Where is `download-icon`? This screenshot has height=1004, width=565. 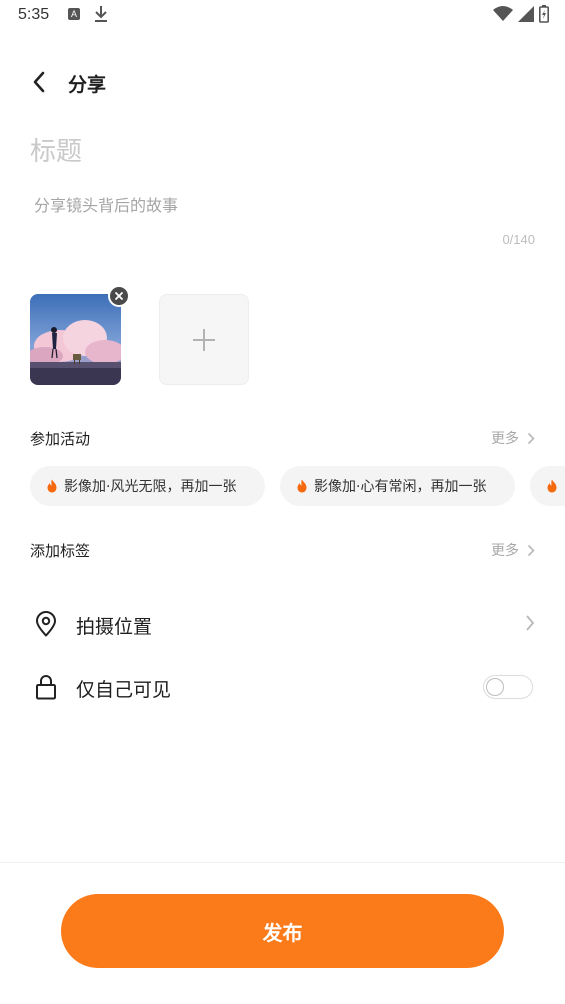 download-icon is located at coordinates (101, 16).